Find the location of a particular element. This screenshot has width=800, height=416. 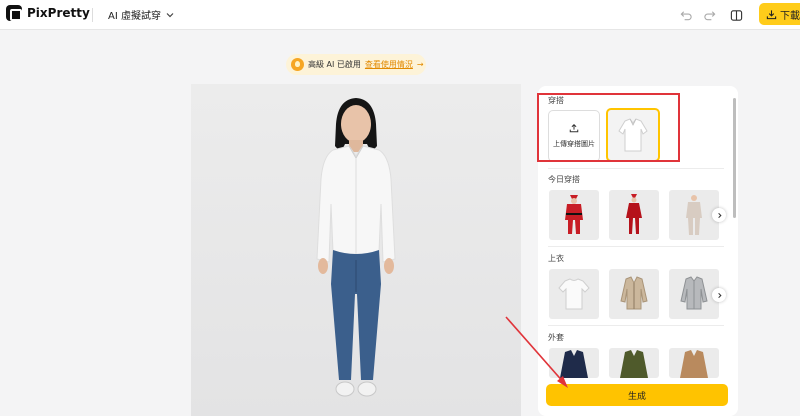

chevron-down-icon is located at coordinates (170, 14).